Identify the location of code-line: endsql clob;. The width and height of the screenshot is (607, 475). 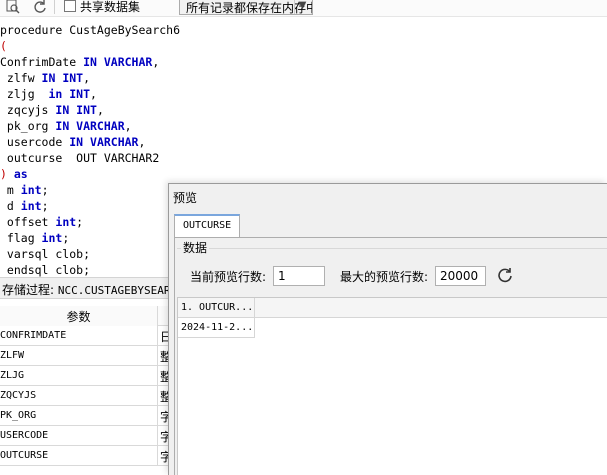
(45, 270).